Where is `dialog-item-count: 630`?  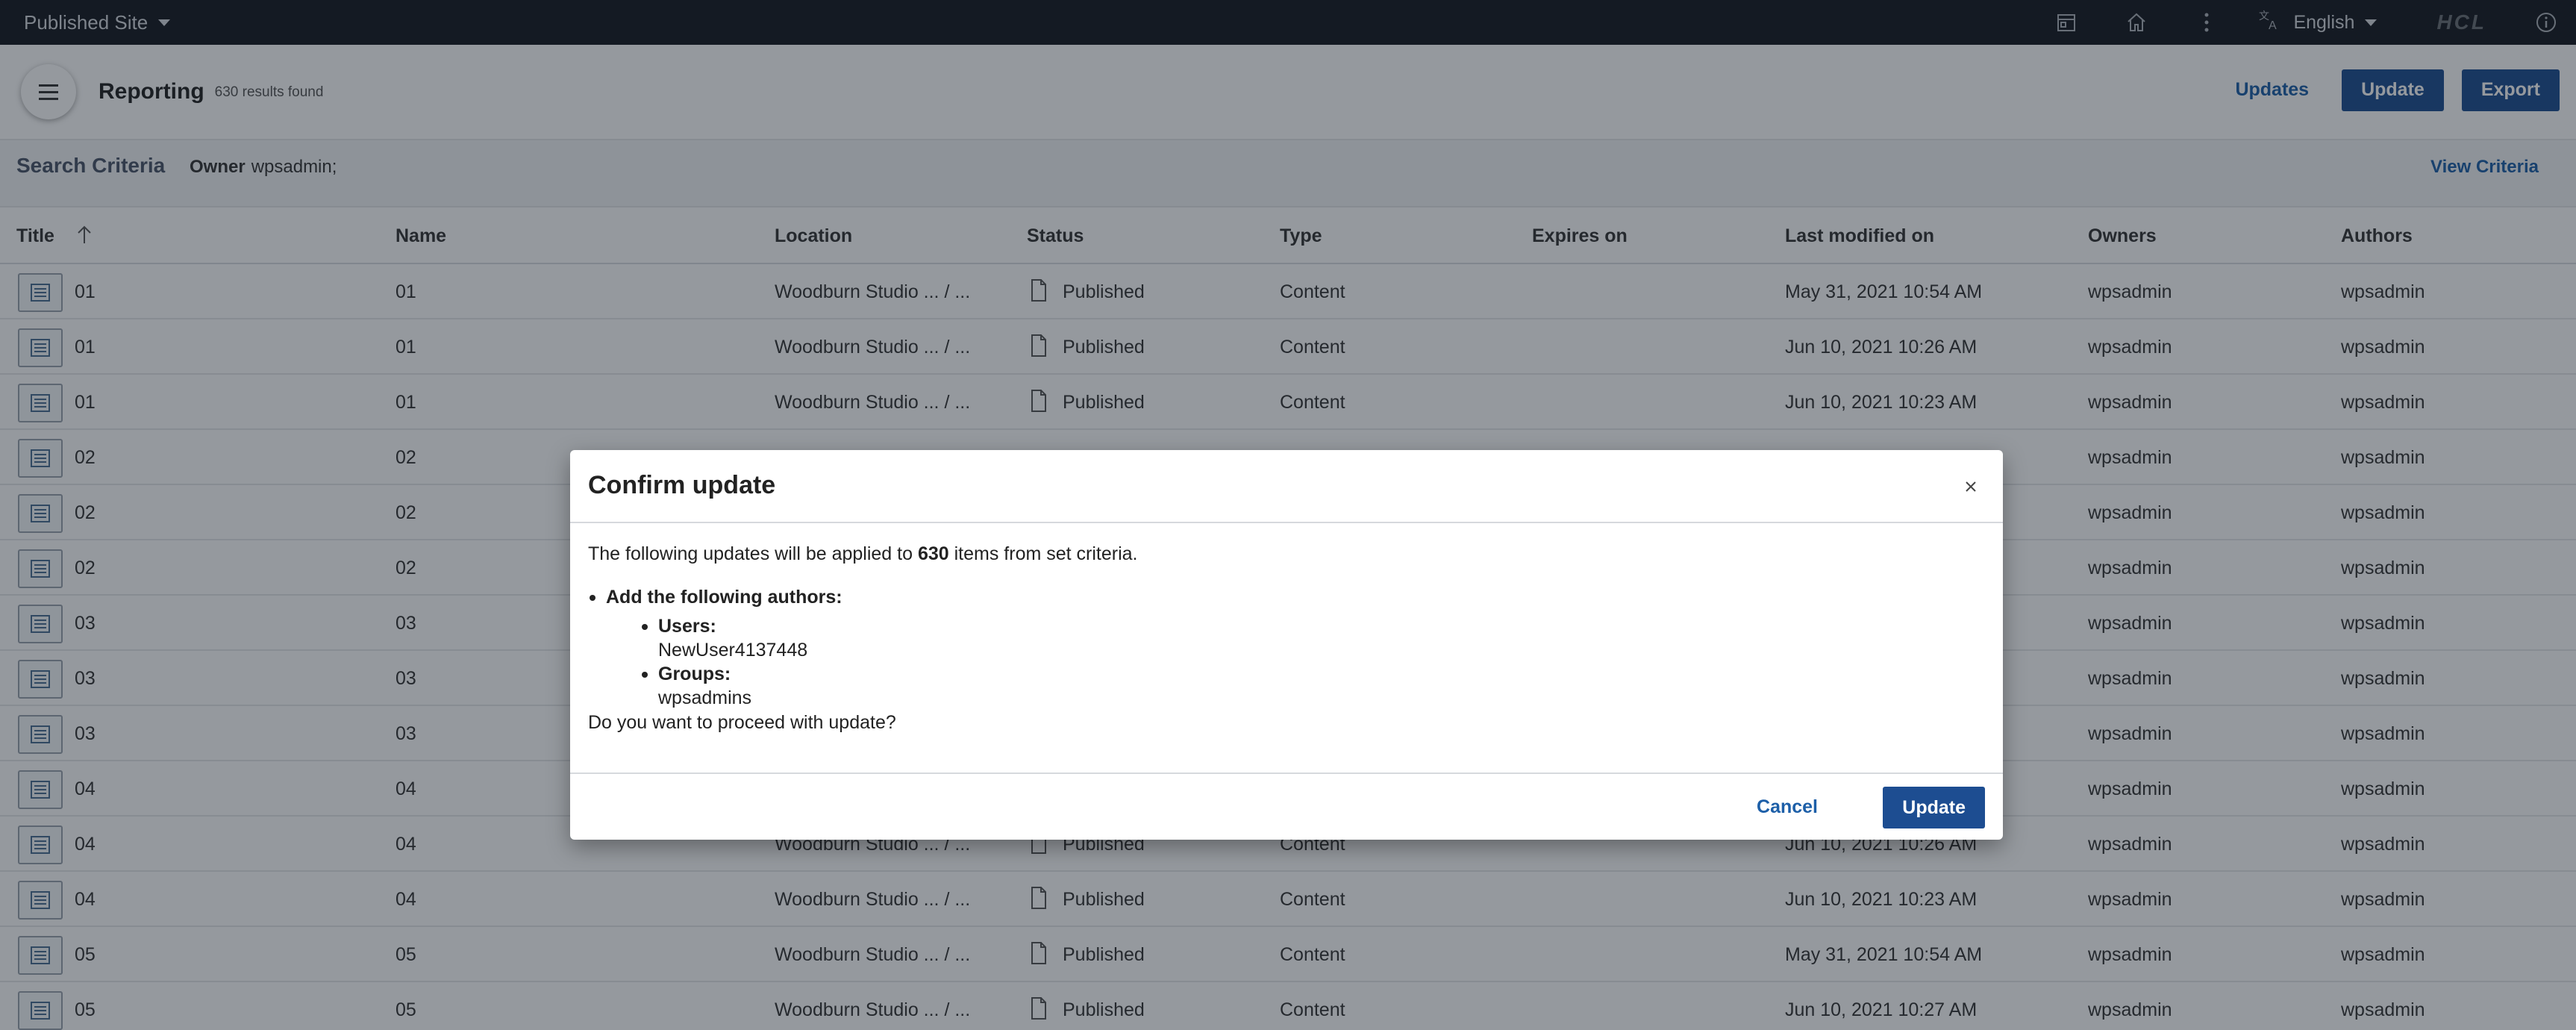
dialog-item-count: 630 is located at coordinates (933, 553).